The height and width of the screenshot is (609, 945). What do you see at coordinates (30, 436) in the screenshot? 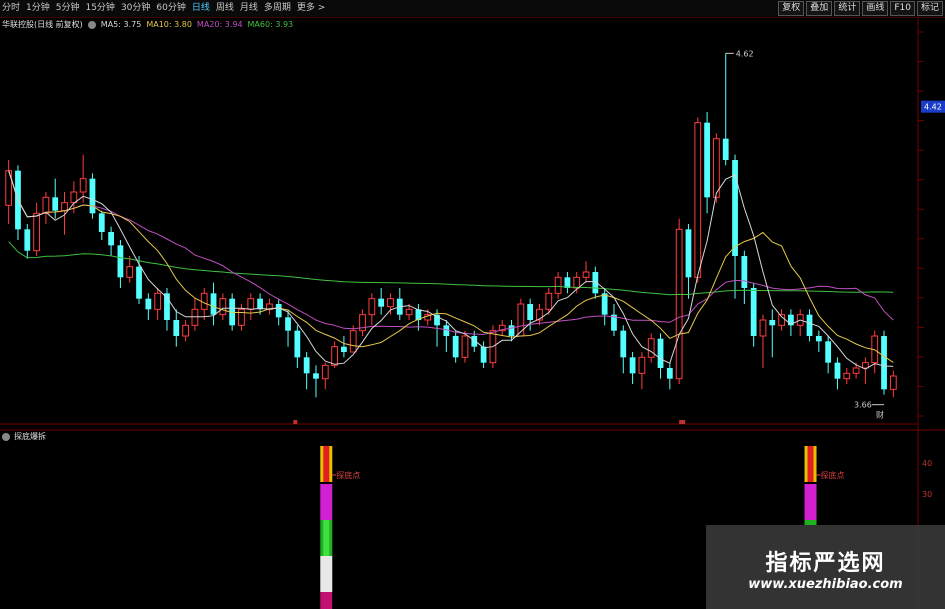
I see `indicator-title: 探底爆拆` at bounding box center [30, 436].